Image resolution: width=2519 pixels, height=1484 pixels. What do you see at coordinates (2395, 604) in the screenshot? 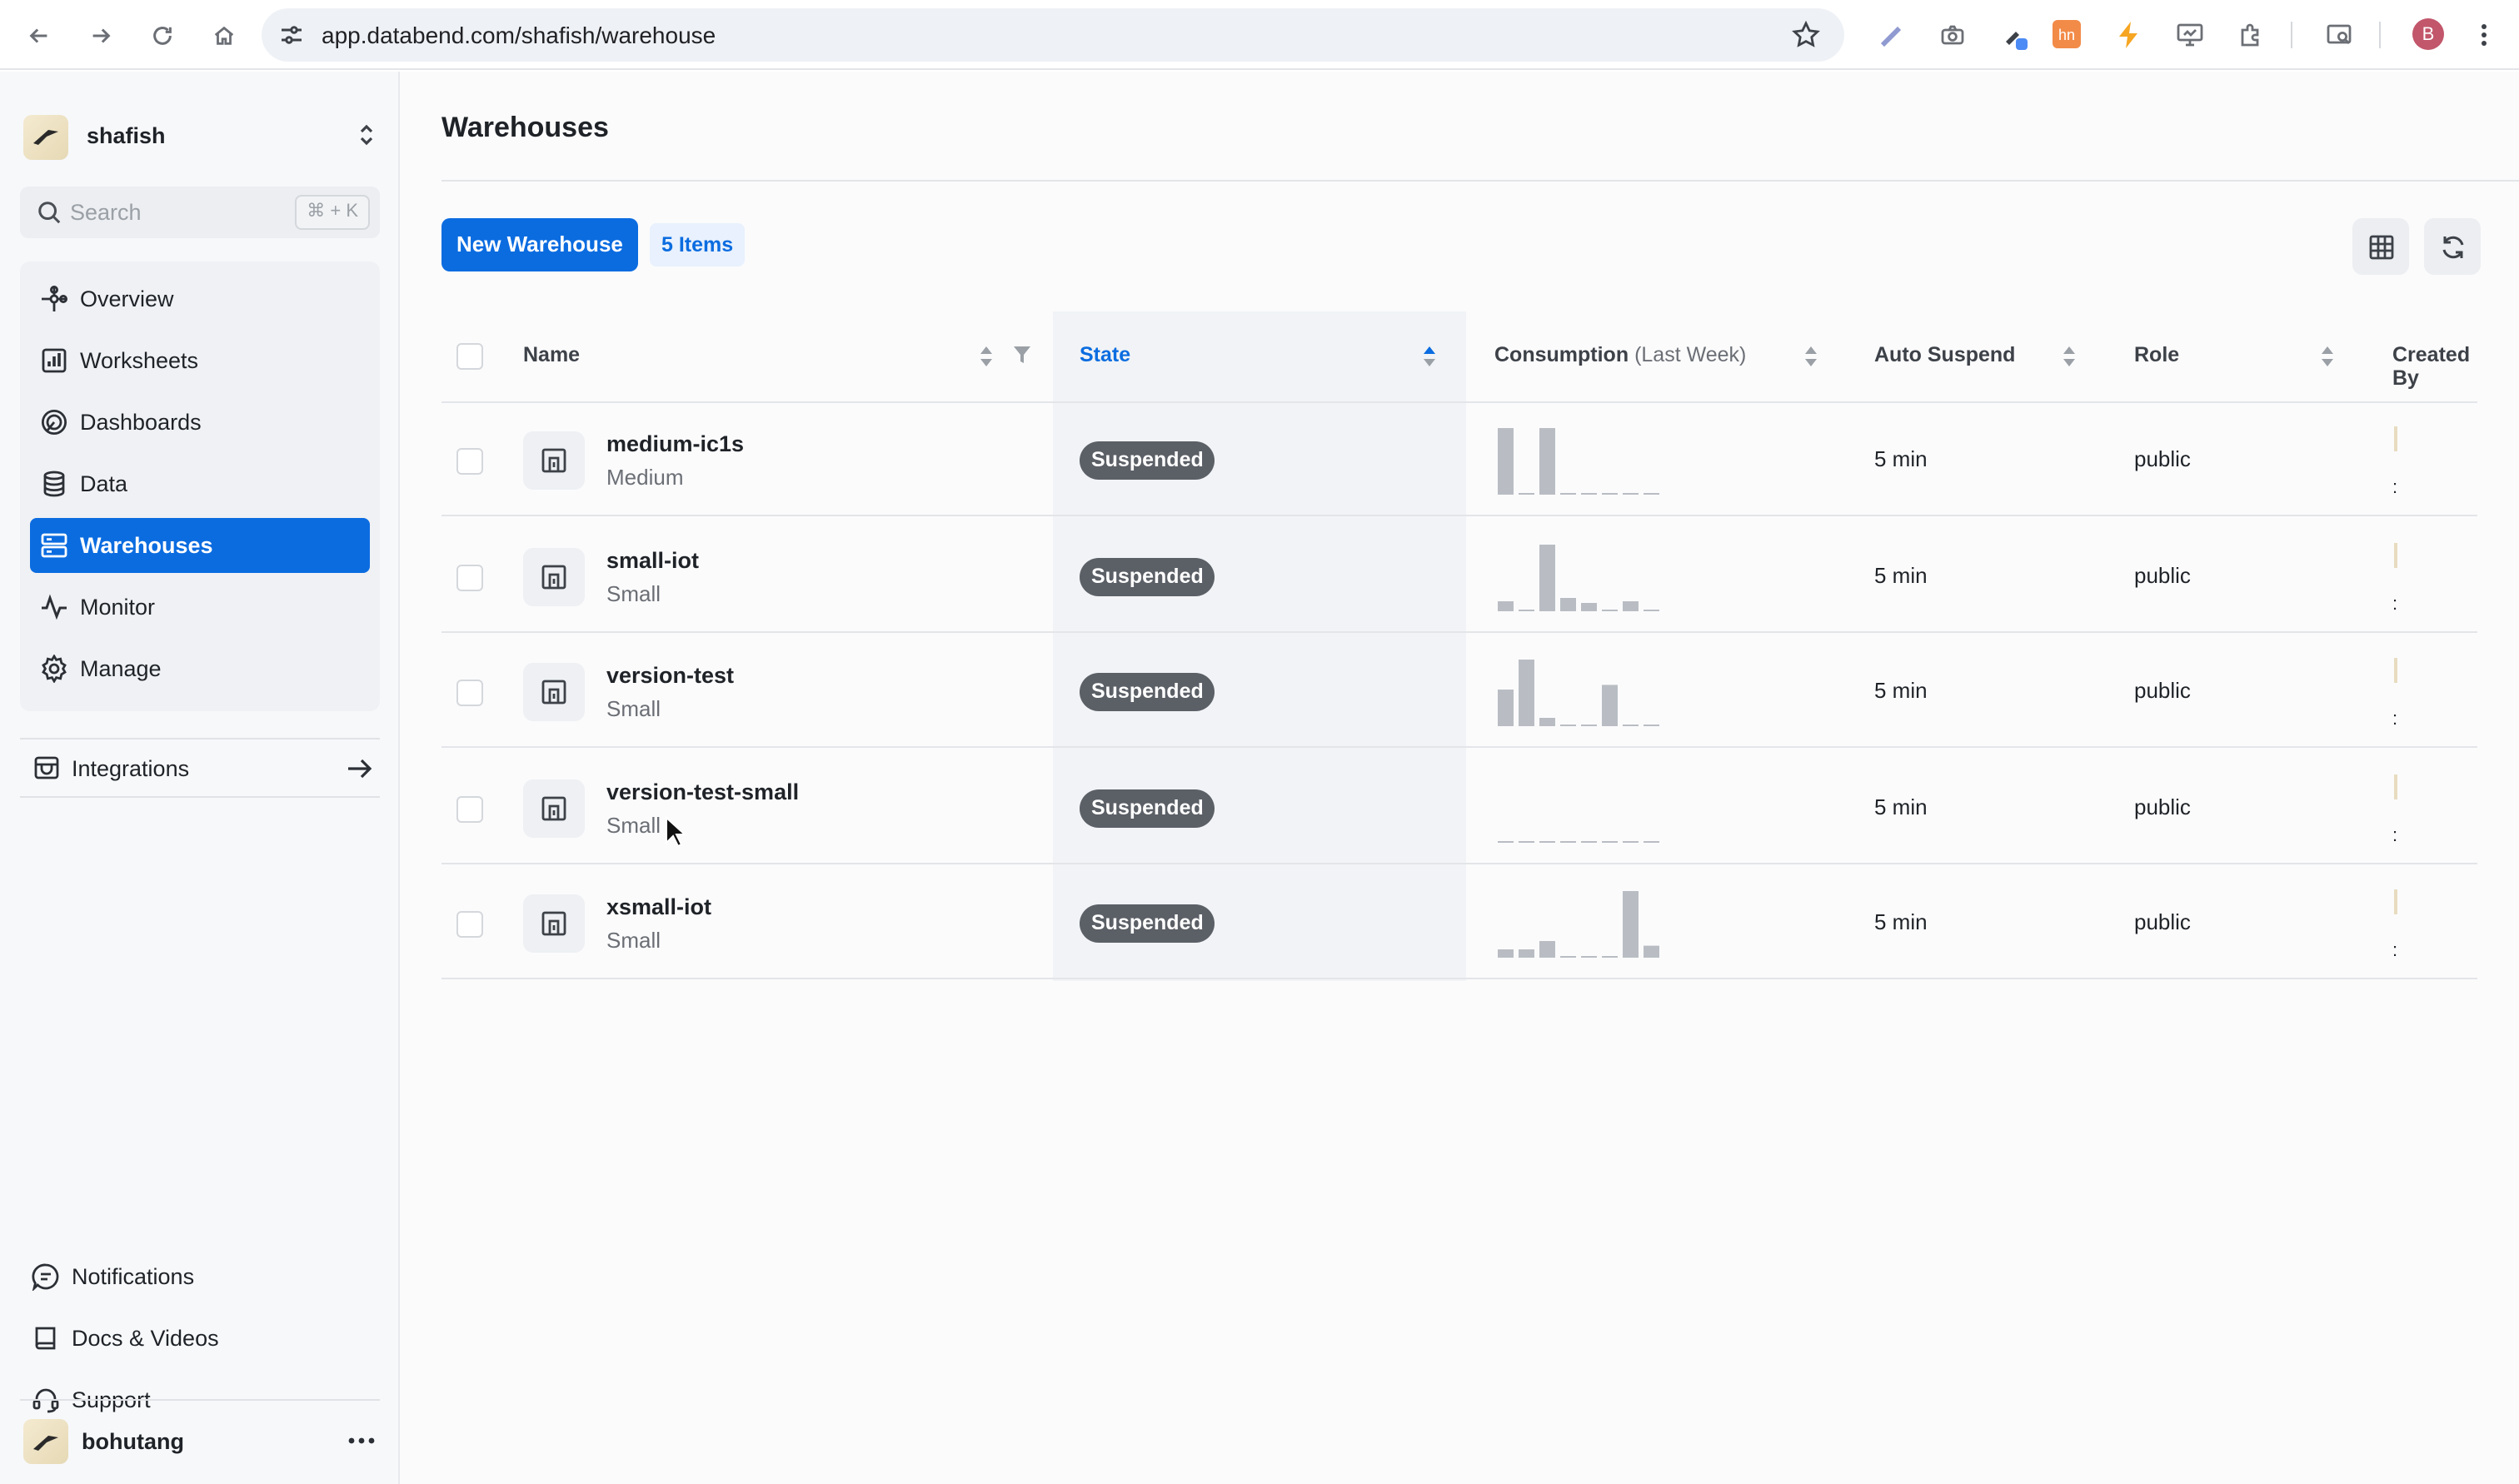
I see `created-by-truncated: :` at bounding box center [2395, 604].